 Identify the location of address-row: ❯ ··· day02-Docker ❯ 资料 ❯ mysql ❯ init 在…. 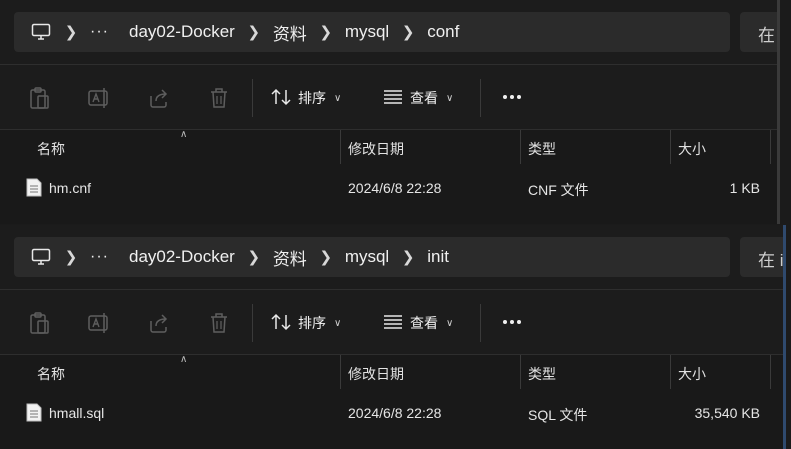
(391, 257).